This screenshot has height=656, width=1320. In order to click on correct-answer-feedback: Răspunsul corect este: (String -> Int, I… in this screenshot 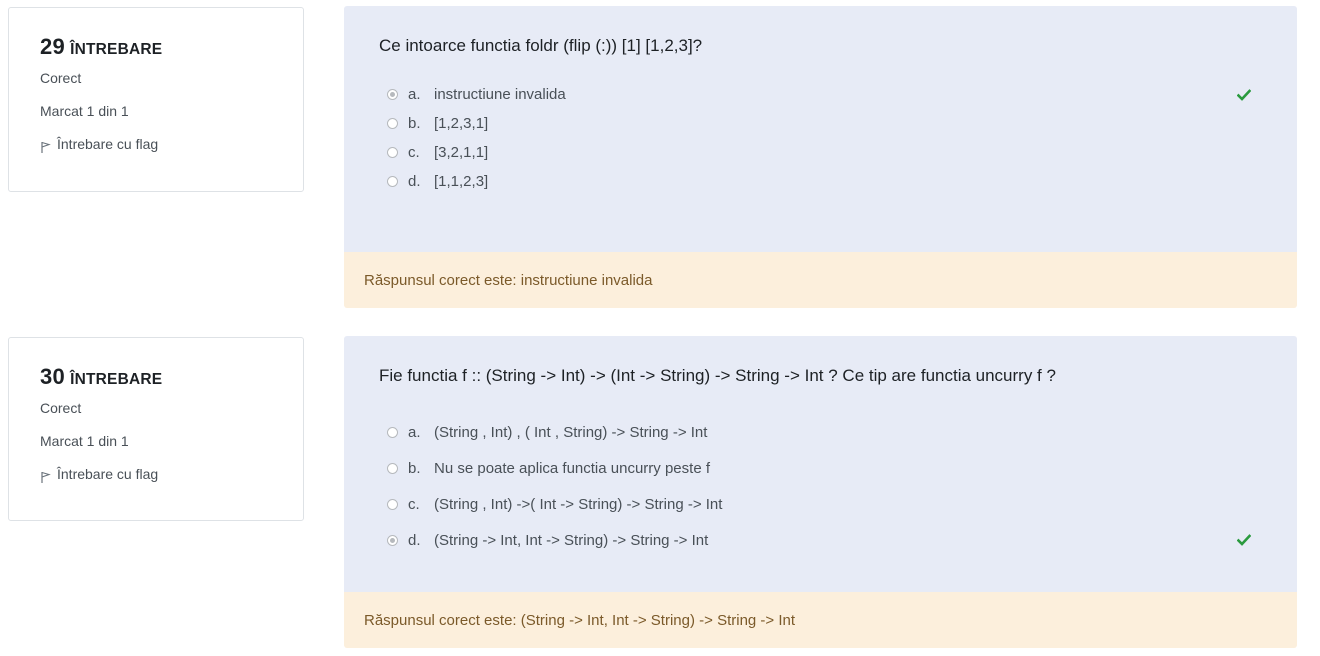, I will do `click(820, 620)`.